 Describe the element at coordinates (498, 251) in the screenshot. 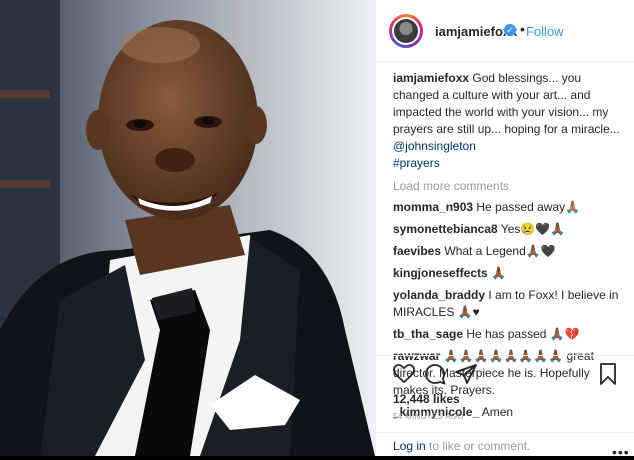

I see `comment-text: What a Legend🙏🏾🖤` at that location.